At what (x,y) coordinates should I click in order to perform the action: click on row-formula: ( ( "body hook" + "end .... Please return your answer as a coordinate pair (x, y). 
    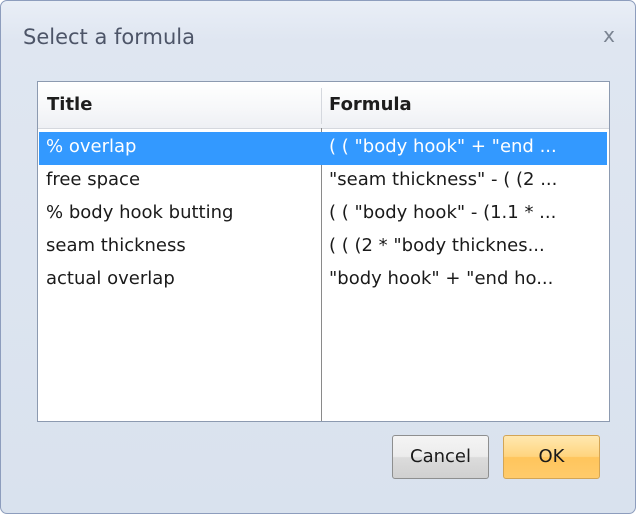
    Looking at the image, I should click on (443, 146).